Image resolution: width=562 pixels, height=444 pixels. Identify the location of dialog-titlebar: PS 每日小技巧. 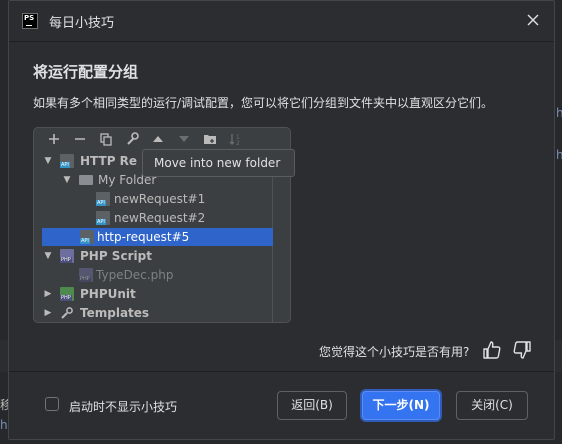
(281, 21).